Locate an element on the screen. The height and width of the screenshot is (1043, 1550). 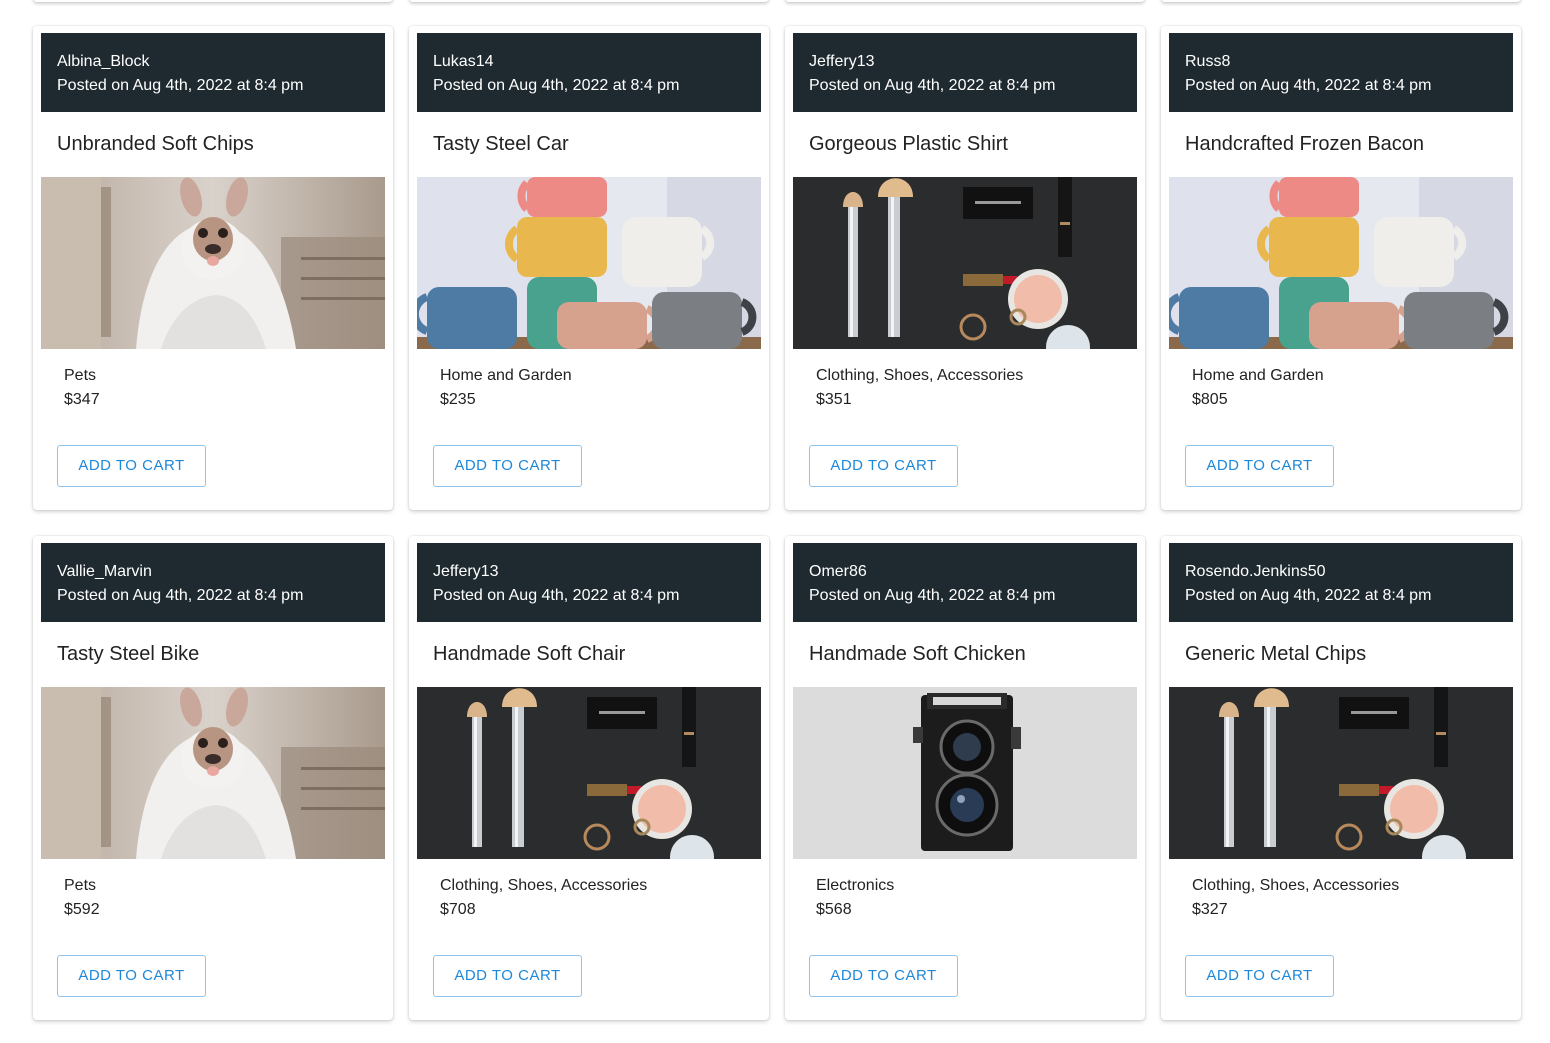
card-header: Russ8 Posted on Aug 4th, 2022 at 8:4 pm is located at coordinates (1341, 72).